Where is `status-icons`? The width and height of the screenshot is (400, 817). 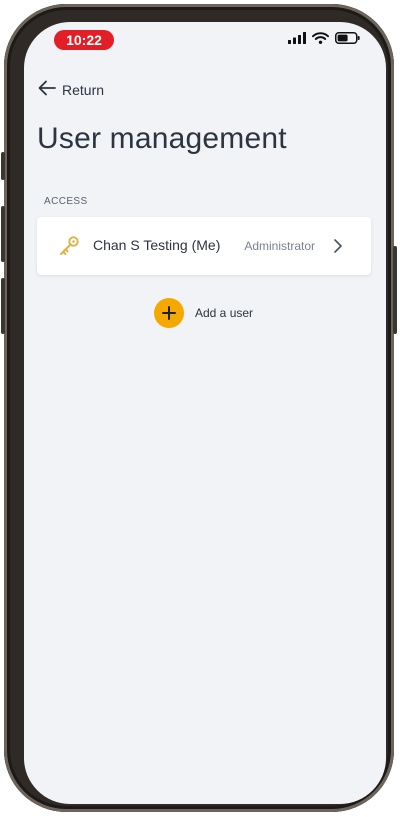 status-icons is located at coordinates (324, 40).